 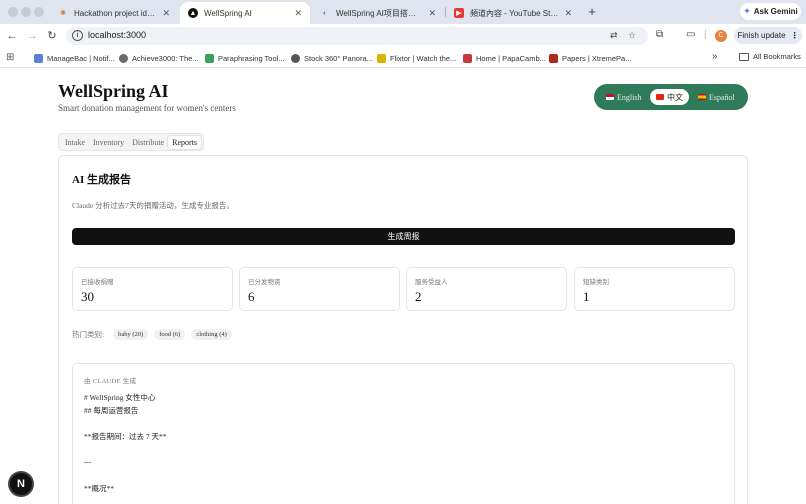 What do you see at coordinates (97, 282) in the screenshot?
I see `stat-label: 已接收捐赠` at bounding box center [97, 282].